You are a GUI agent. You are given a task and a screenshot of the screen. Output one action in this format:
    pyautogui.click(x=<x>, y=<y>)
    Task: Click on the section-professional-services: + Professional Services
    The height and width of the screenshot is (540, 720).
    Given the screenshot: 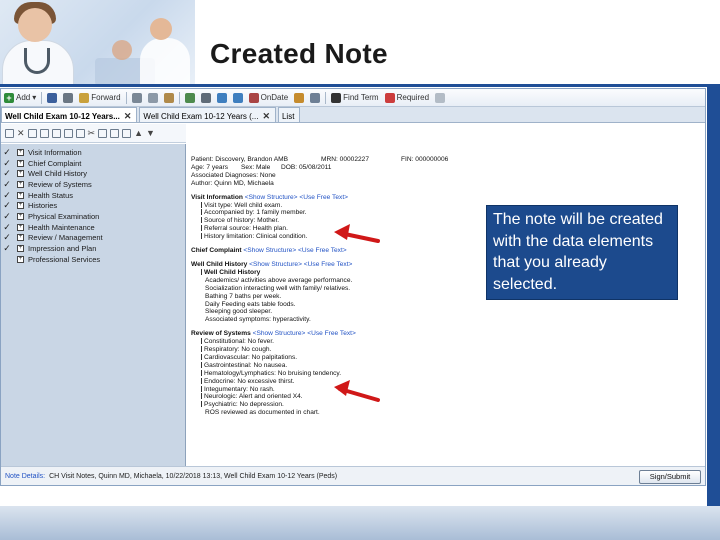 What is the action you would take?
    pyautogui.click(x=93, y=259)
    